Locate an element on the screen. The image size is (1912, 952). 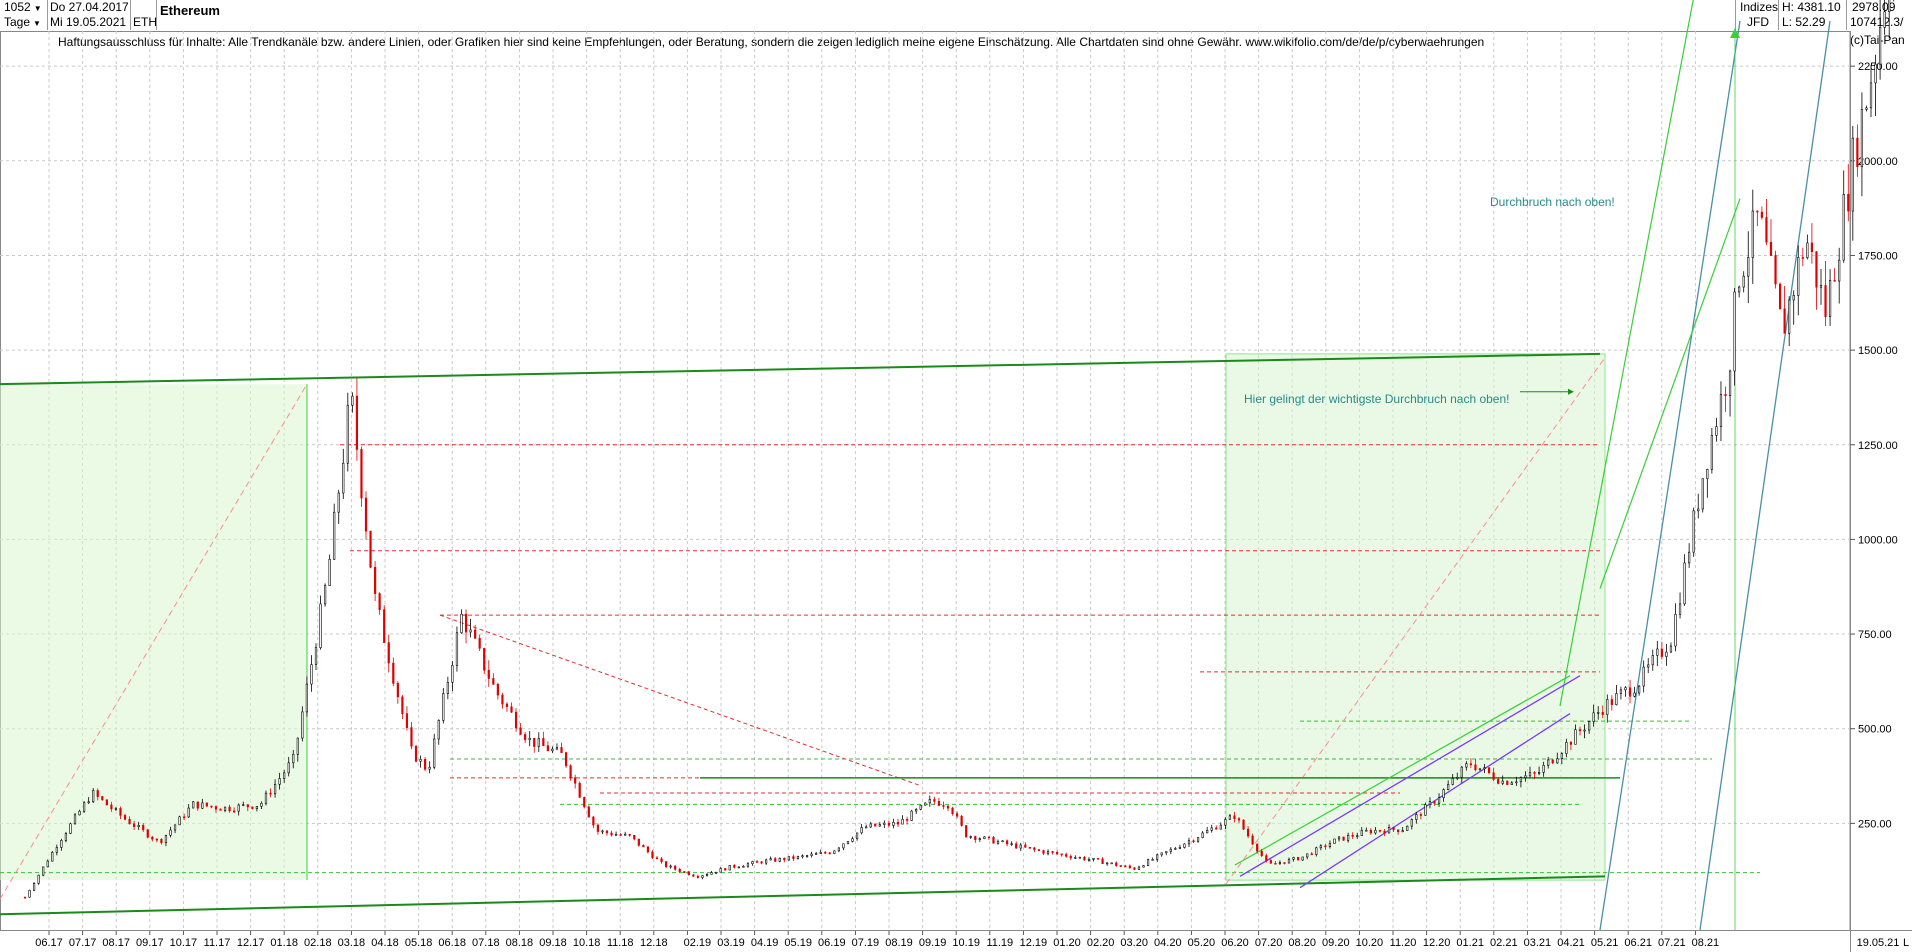
x-tick-label: 04.19 is located at coordinates (765, 943).